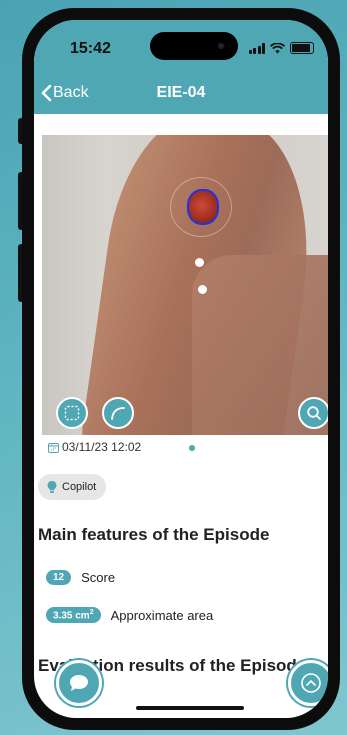 Image resolution: width=347 pixels, height=735 pixels. I want to click on main-features-heading: Main features of the Episode, so click(154, 534).